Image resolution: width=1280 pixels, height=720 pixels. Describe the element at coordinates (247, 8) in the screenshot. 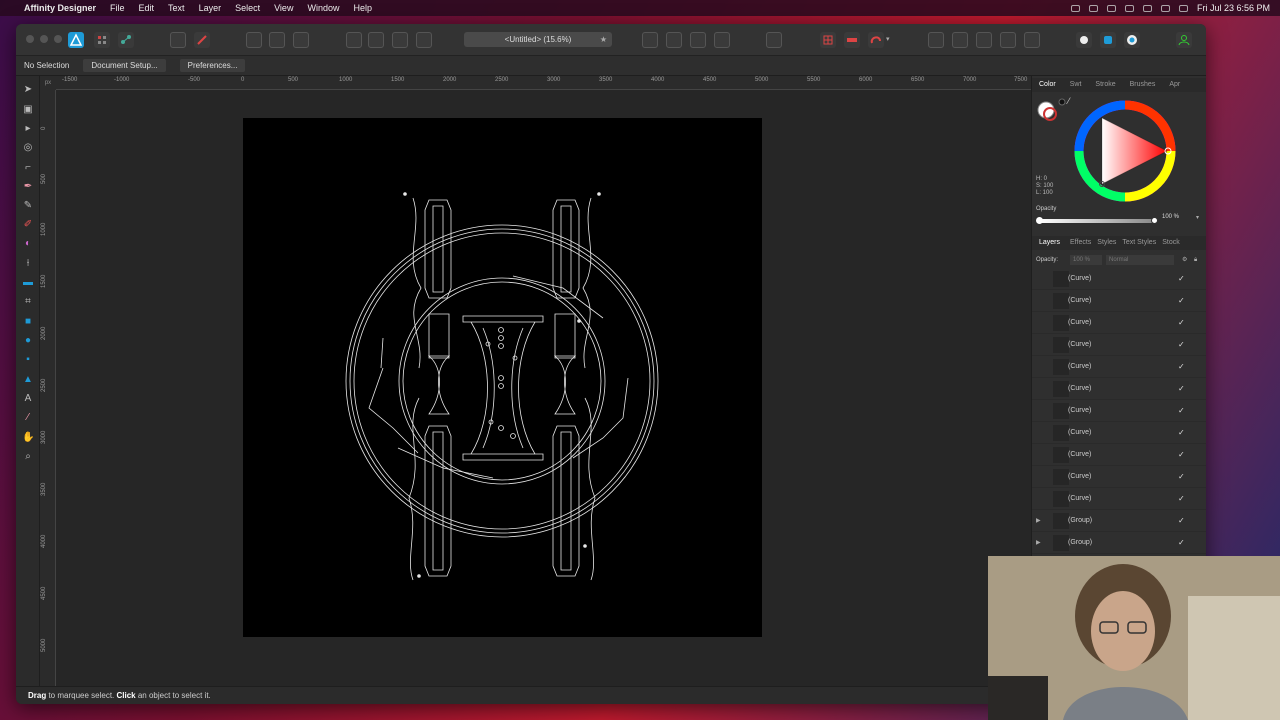

I see `menu-select: Select` at that location.